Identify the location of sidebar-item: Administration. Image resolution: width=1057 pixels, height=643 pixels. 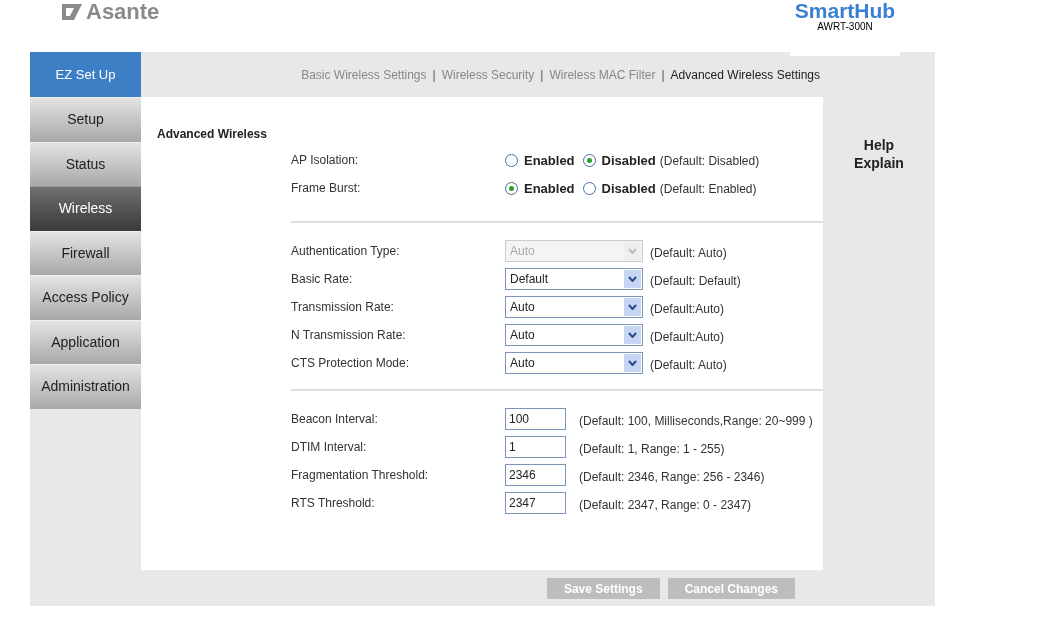
(85, 386).